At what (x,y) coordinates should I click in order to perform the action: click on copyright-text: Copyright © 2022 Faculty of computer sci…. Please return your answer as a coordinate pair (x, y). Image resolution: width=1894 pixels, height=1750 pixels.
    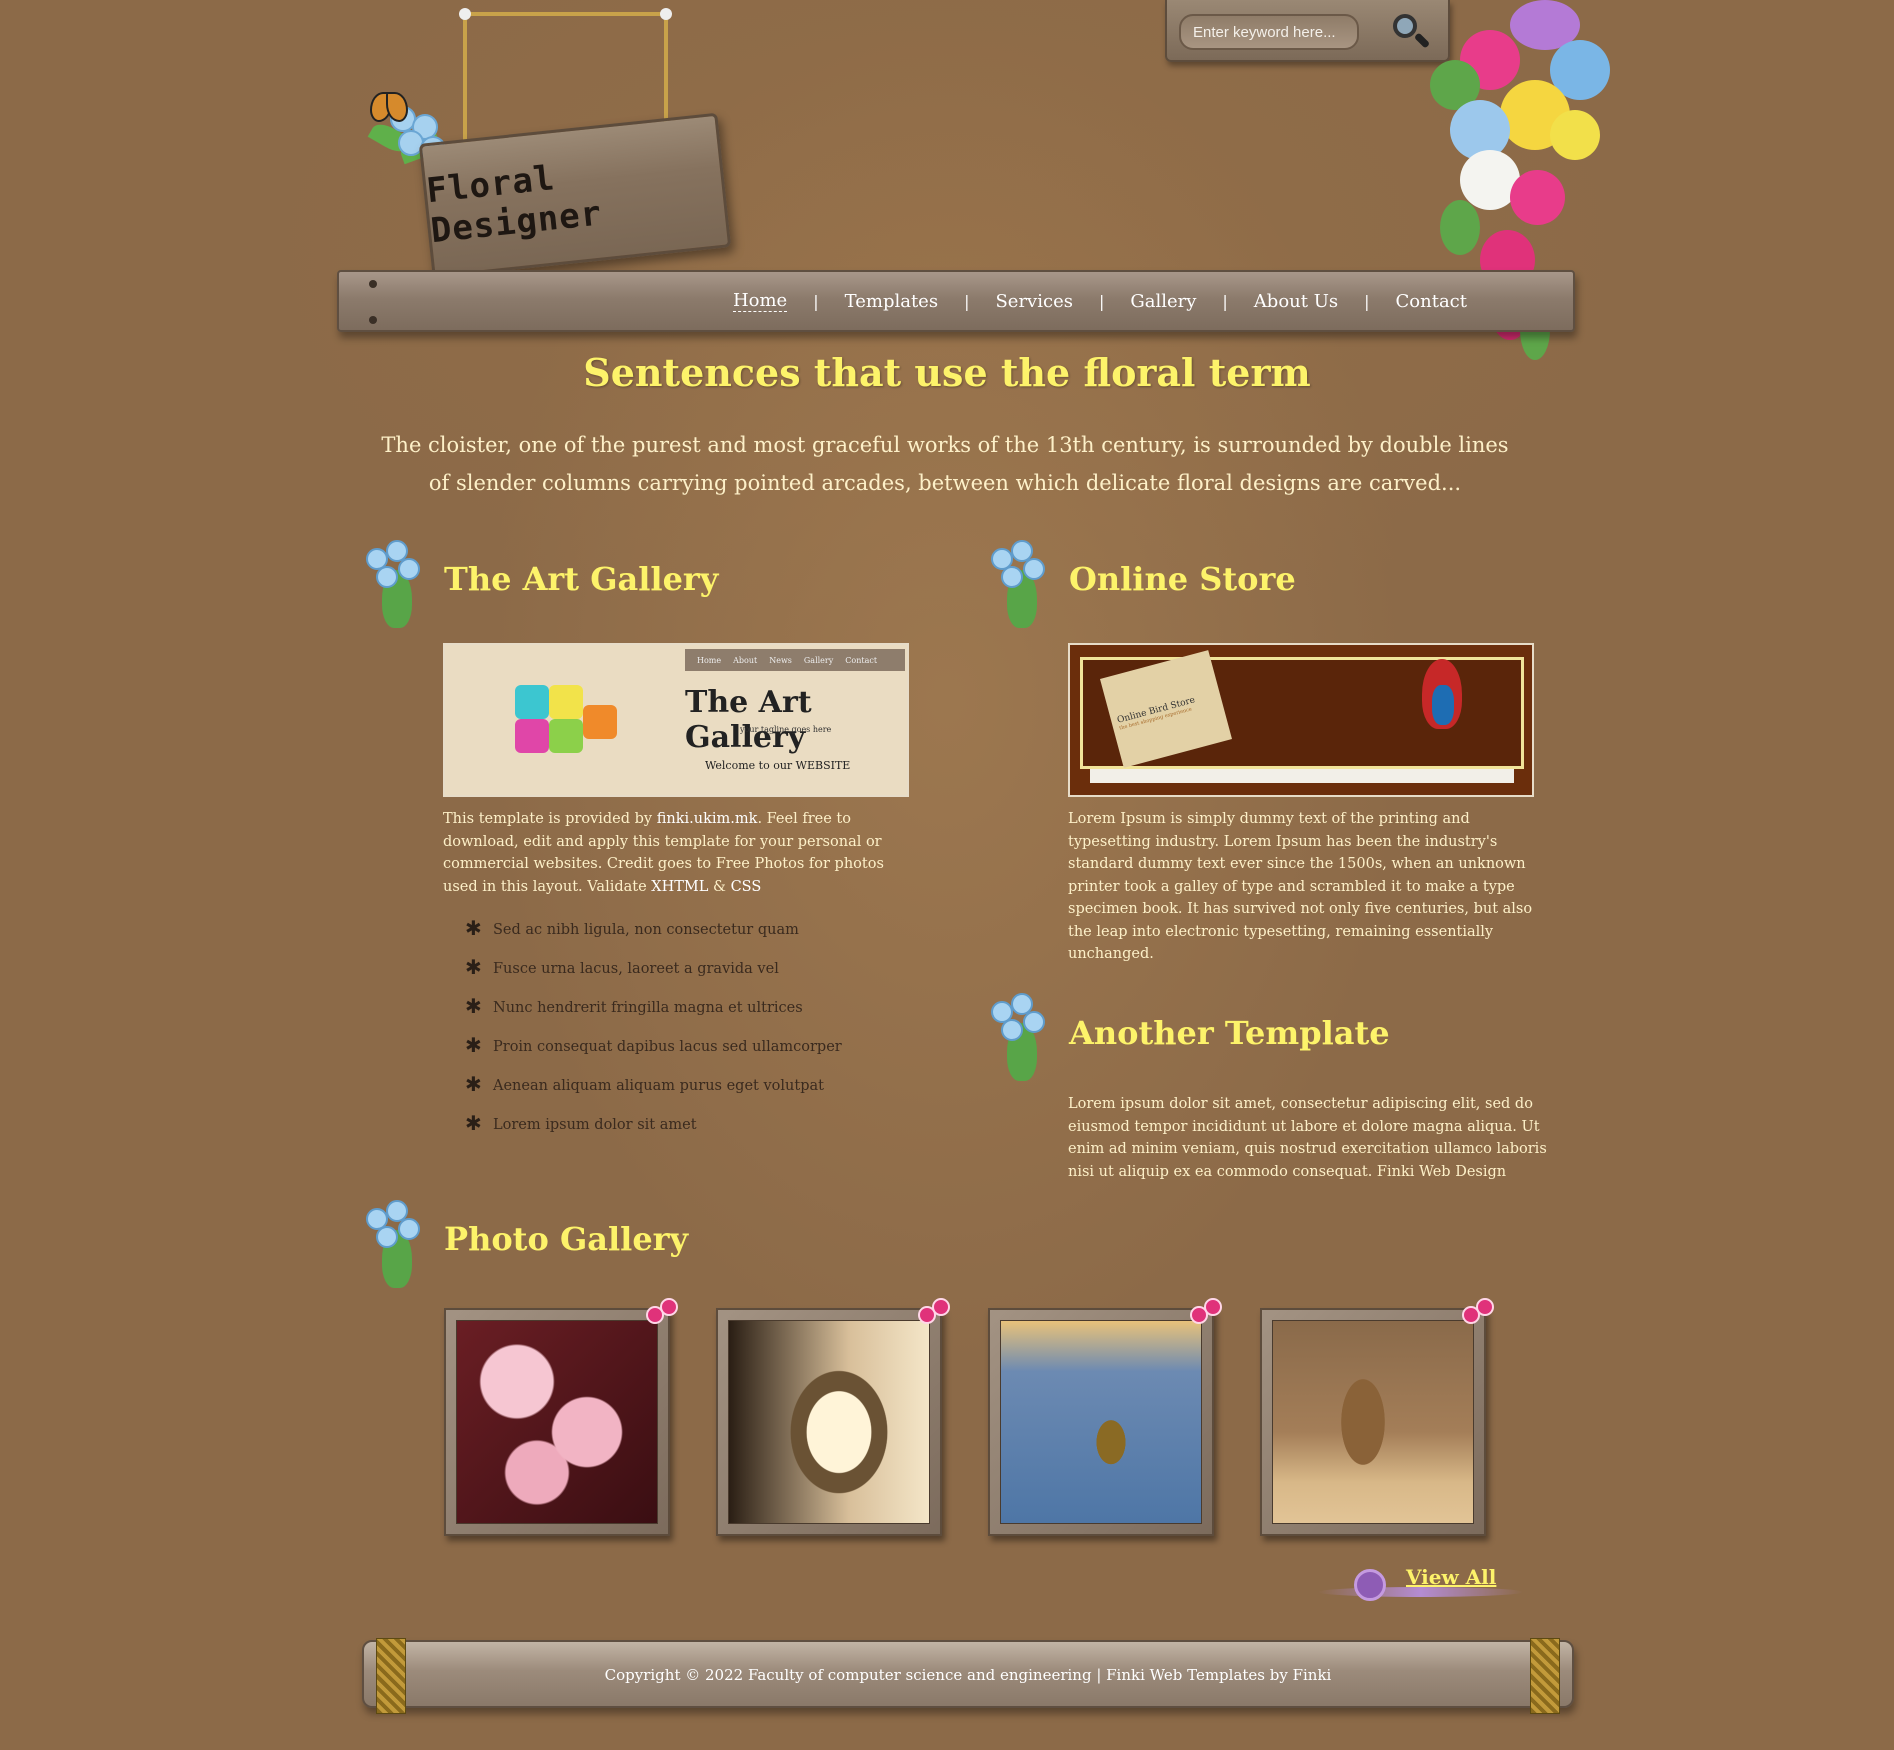
    Looking at the image, I should click on (968, 1675).